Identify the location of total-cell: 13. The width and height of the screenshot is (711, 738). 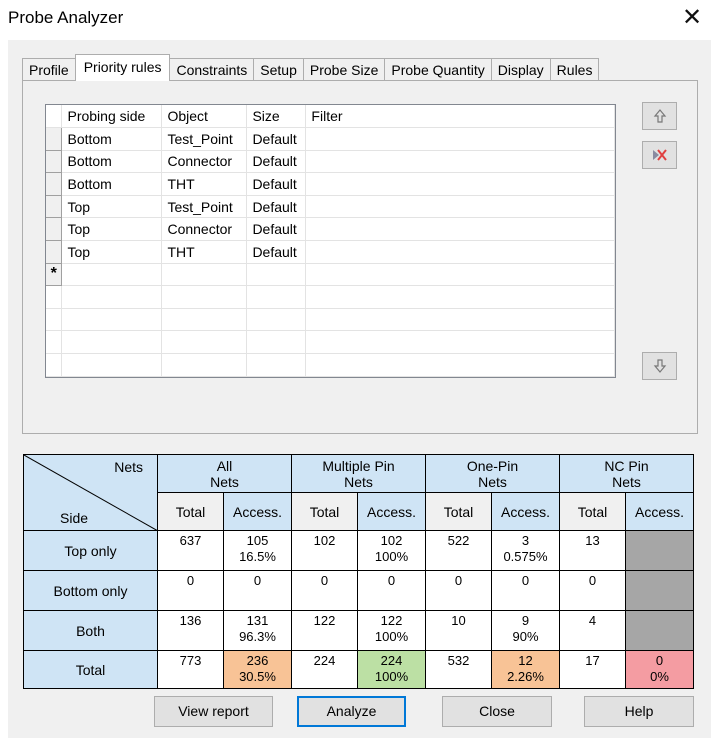
(592, 550).